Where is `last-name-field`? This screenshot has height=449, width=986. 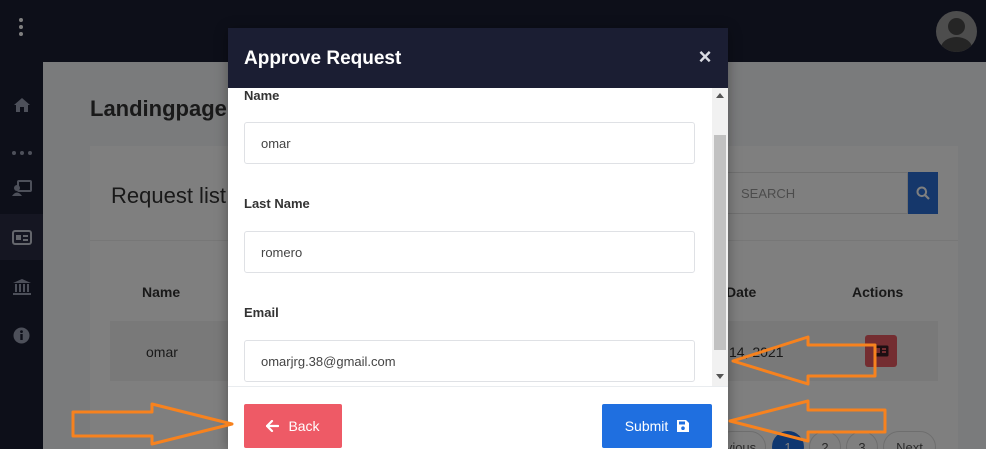 last-name-field is located at coordinates (469, 252).